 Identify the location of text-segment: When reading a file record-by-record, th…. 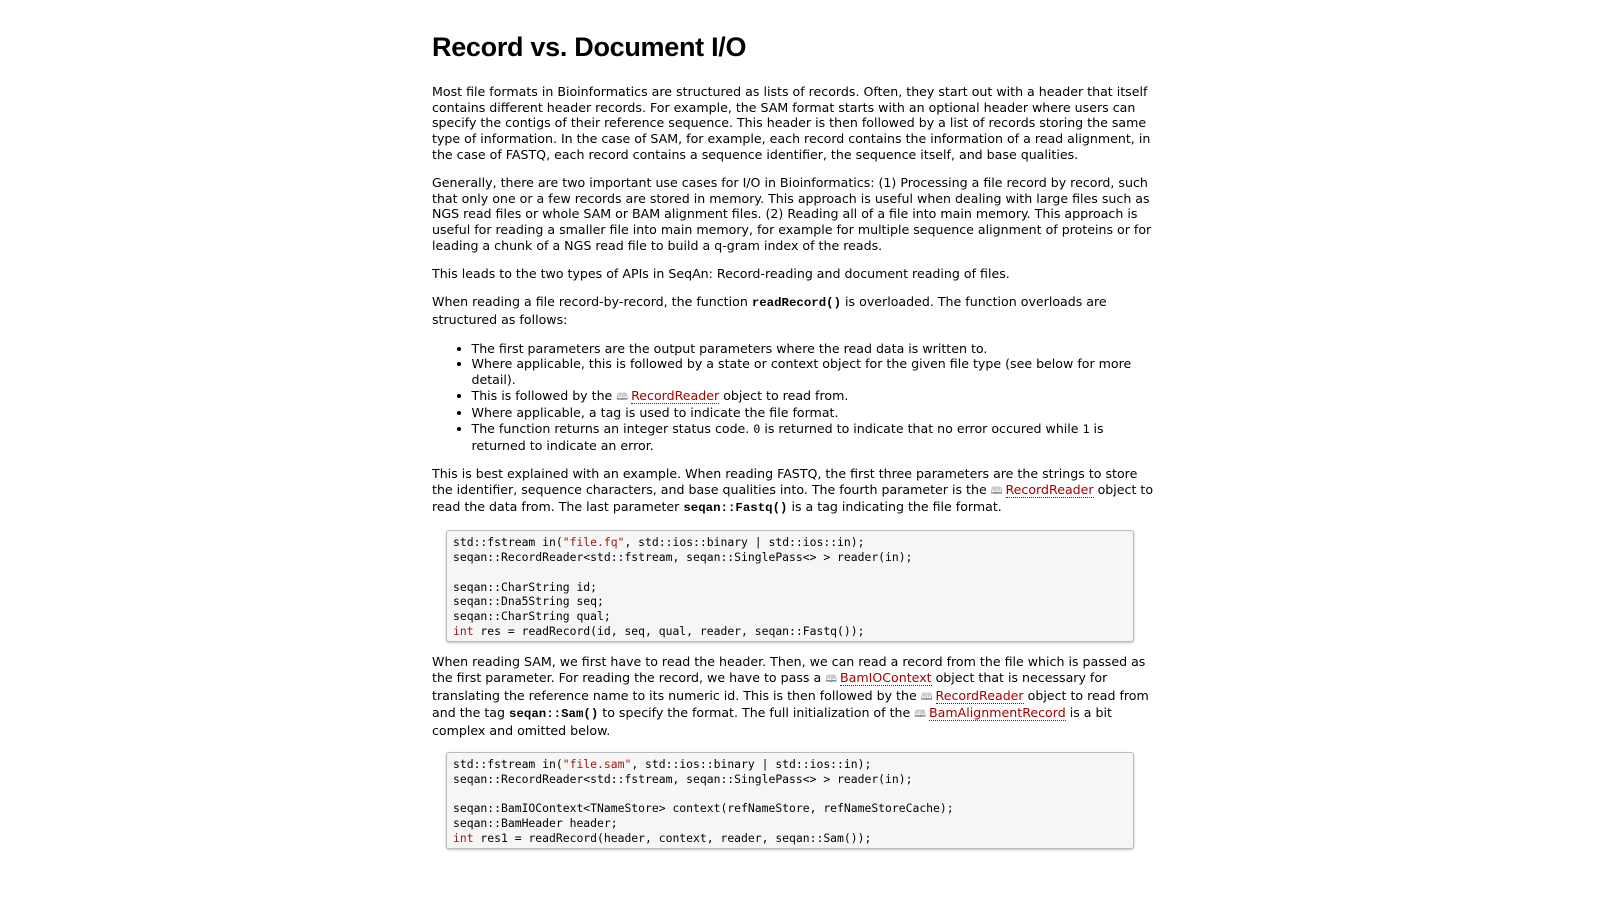
(592, 302).